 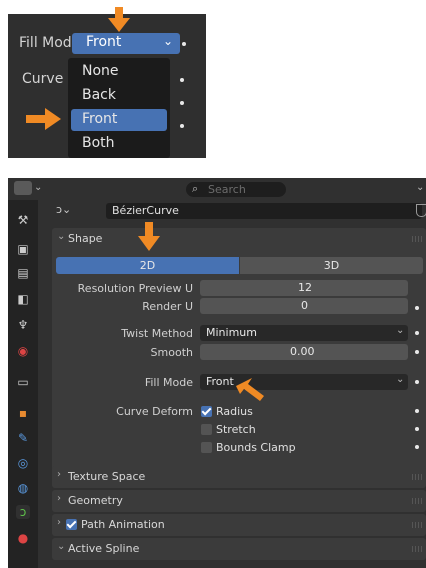 What do you see at coordinates (104, 42) in the screenshot?
I see `fill-mode-select-value: Front` at bounding box center [104, 42].